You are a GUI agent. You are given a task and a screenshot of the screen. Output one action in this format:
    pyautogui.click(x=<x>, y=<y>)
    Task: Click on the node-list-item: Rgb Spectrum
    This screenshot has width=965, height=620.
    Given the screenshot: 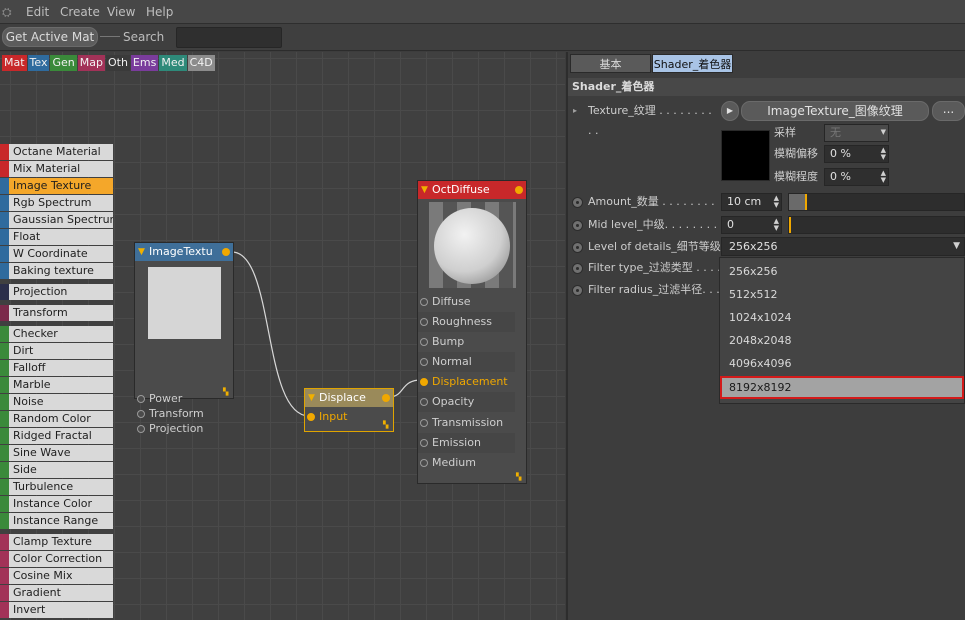 What is the action you would take?
    pyautogui.click(x=56, y=203)
    